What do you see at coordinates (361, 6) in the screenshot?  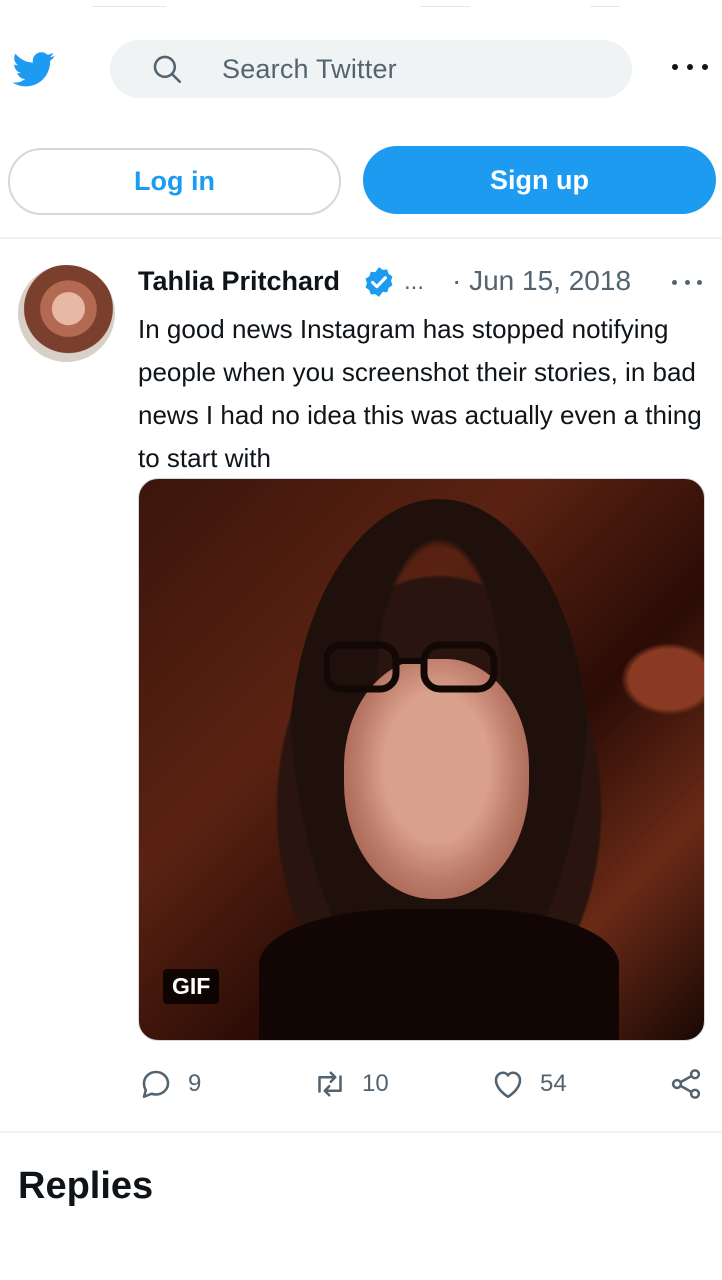 I see `status-bar-line` at bounding box center [361, 6].